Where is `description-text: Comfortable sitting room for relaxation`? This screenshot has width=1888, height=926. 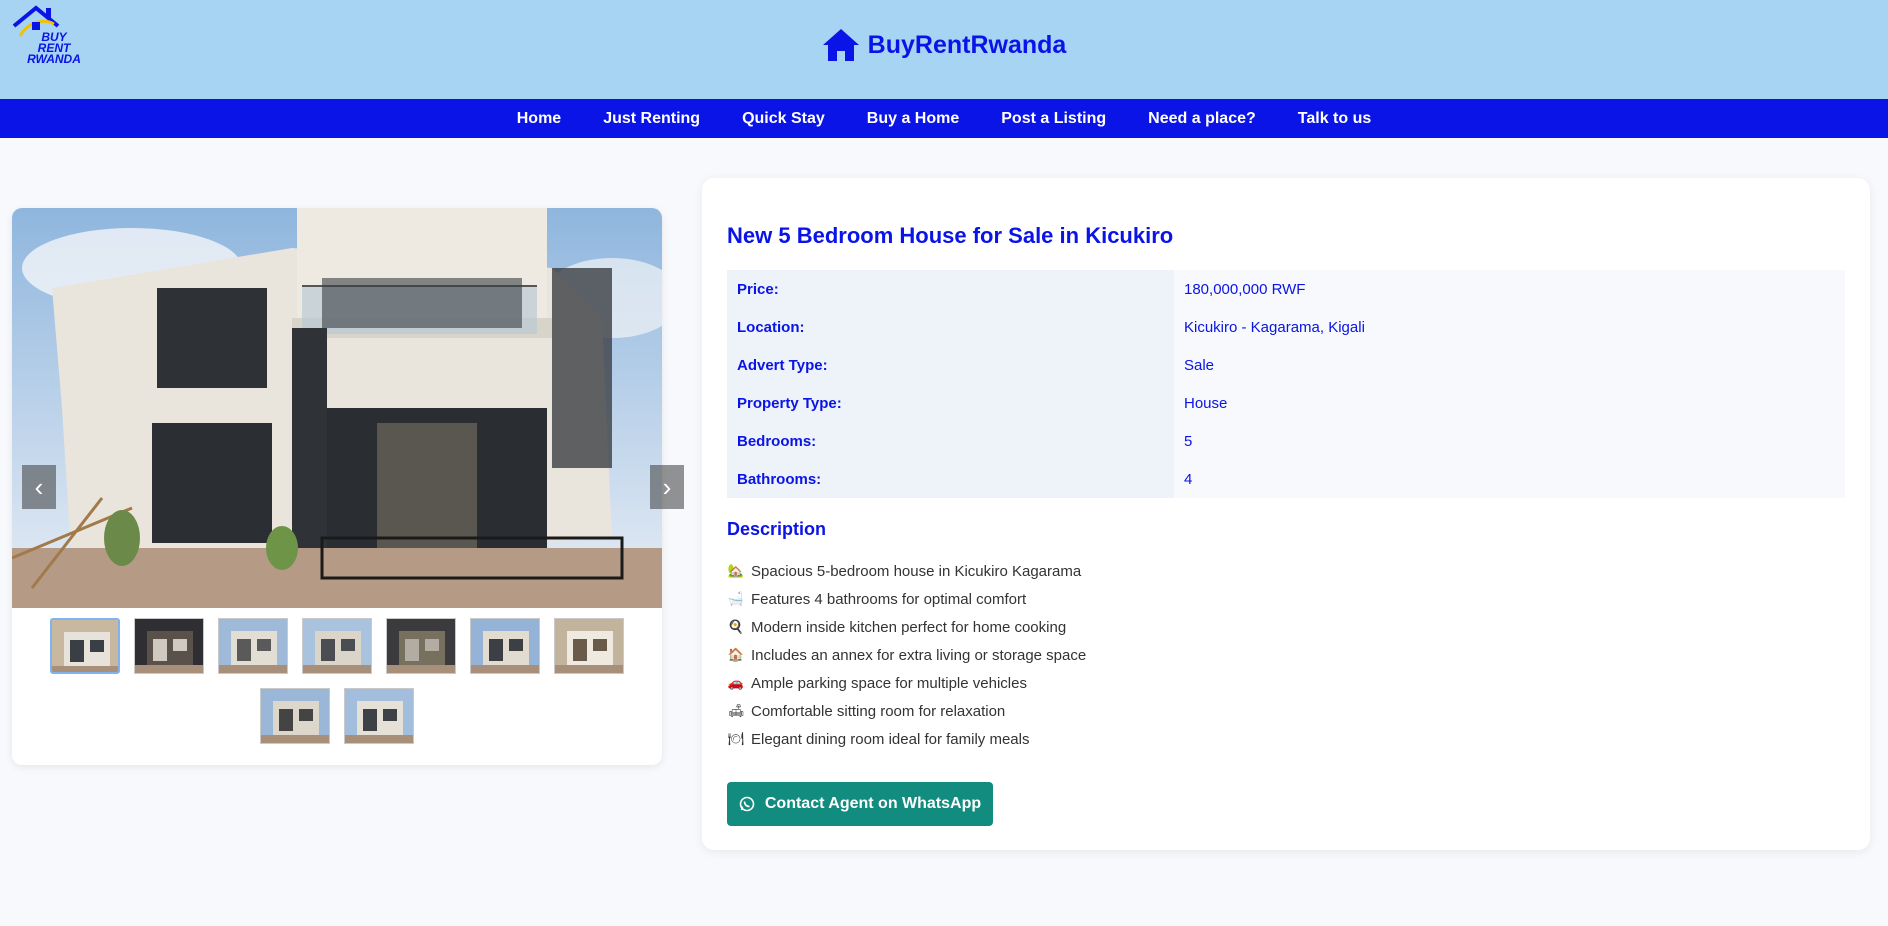
description-text: Comfortable sitting room for relaxation is located at coordinates (878, 711).